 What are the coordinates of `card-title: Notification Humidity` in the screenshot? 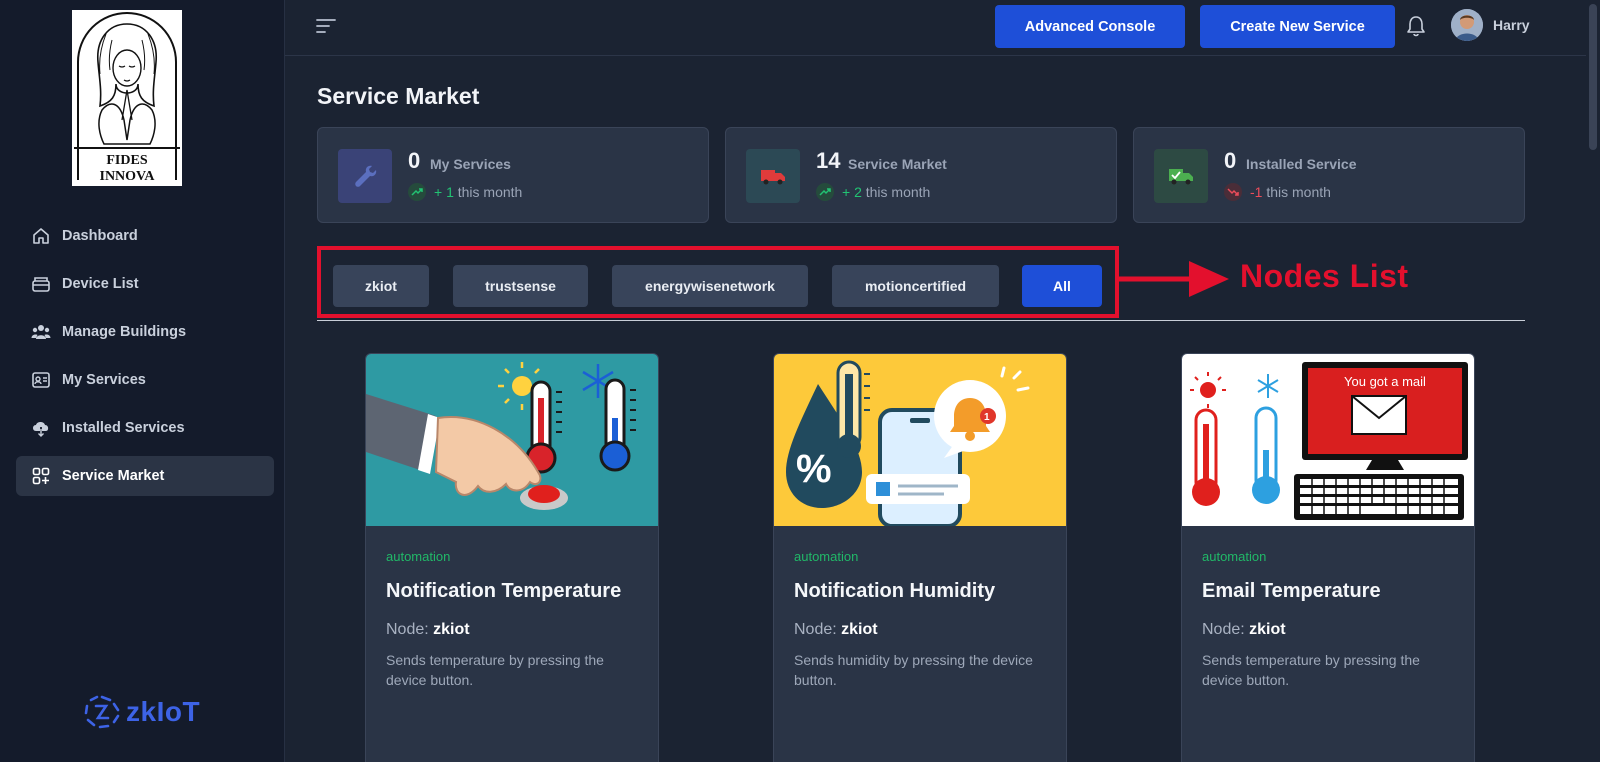 It's located at (895, 591).